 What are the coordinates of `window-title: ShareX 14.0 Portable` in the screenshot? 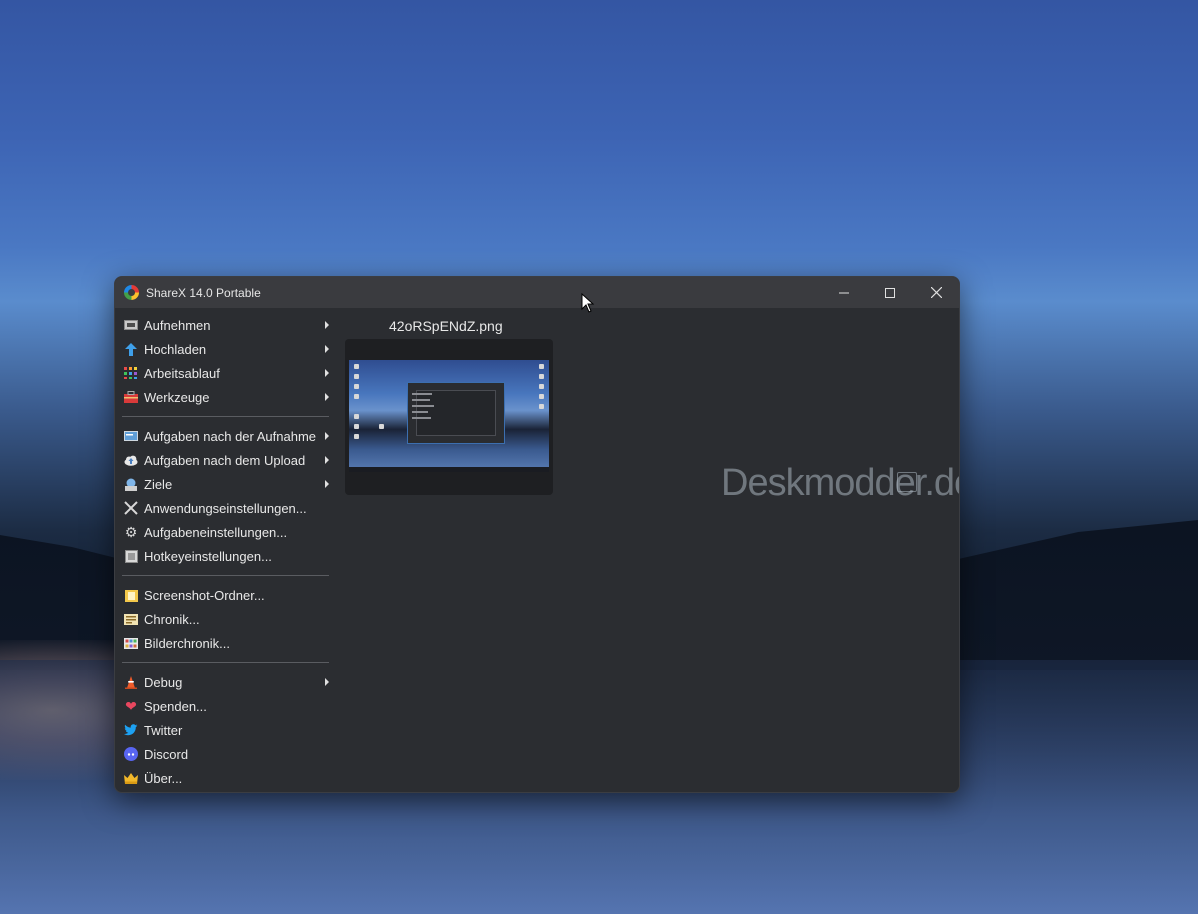 It's located at (203, 292).